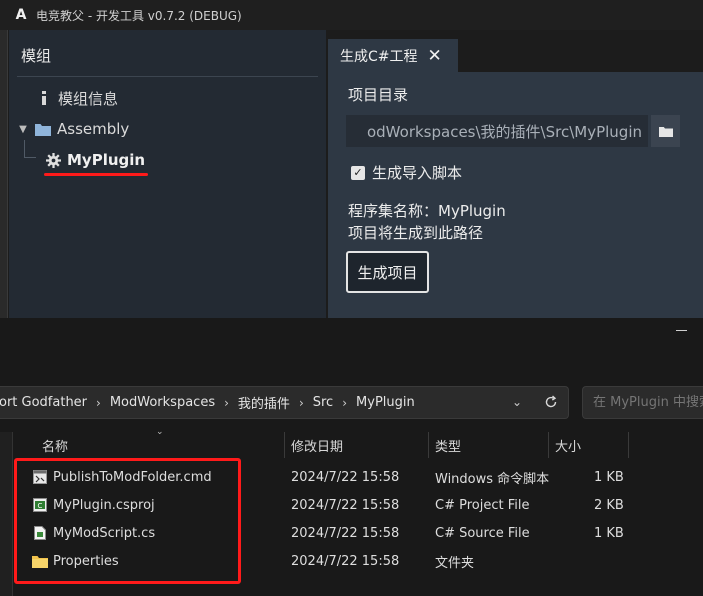  What do you see at coordinates (93, 129) in the screenshot?
I see `tree-item-label: Assembly` at bounding box center [93, 129].